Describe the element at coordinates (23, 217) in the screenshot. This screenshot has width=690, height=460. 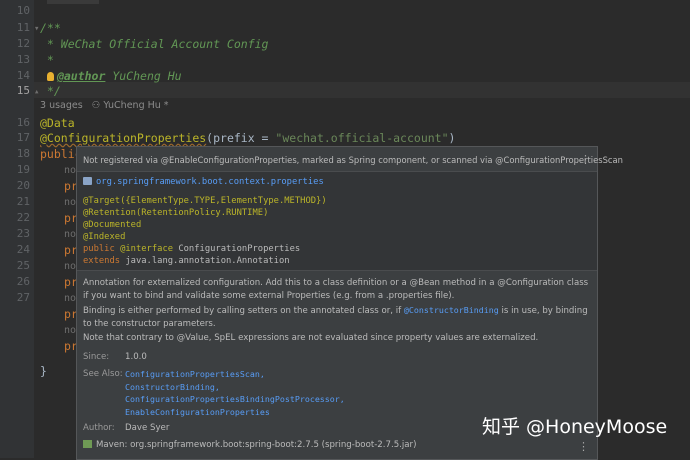
I see `line-number: 22` at that location.